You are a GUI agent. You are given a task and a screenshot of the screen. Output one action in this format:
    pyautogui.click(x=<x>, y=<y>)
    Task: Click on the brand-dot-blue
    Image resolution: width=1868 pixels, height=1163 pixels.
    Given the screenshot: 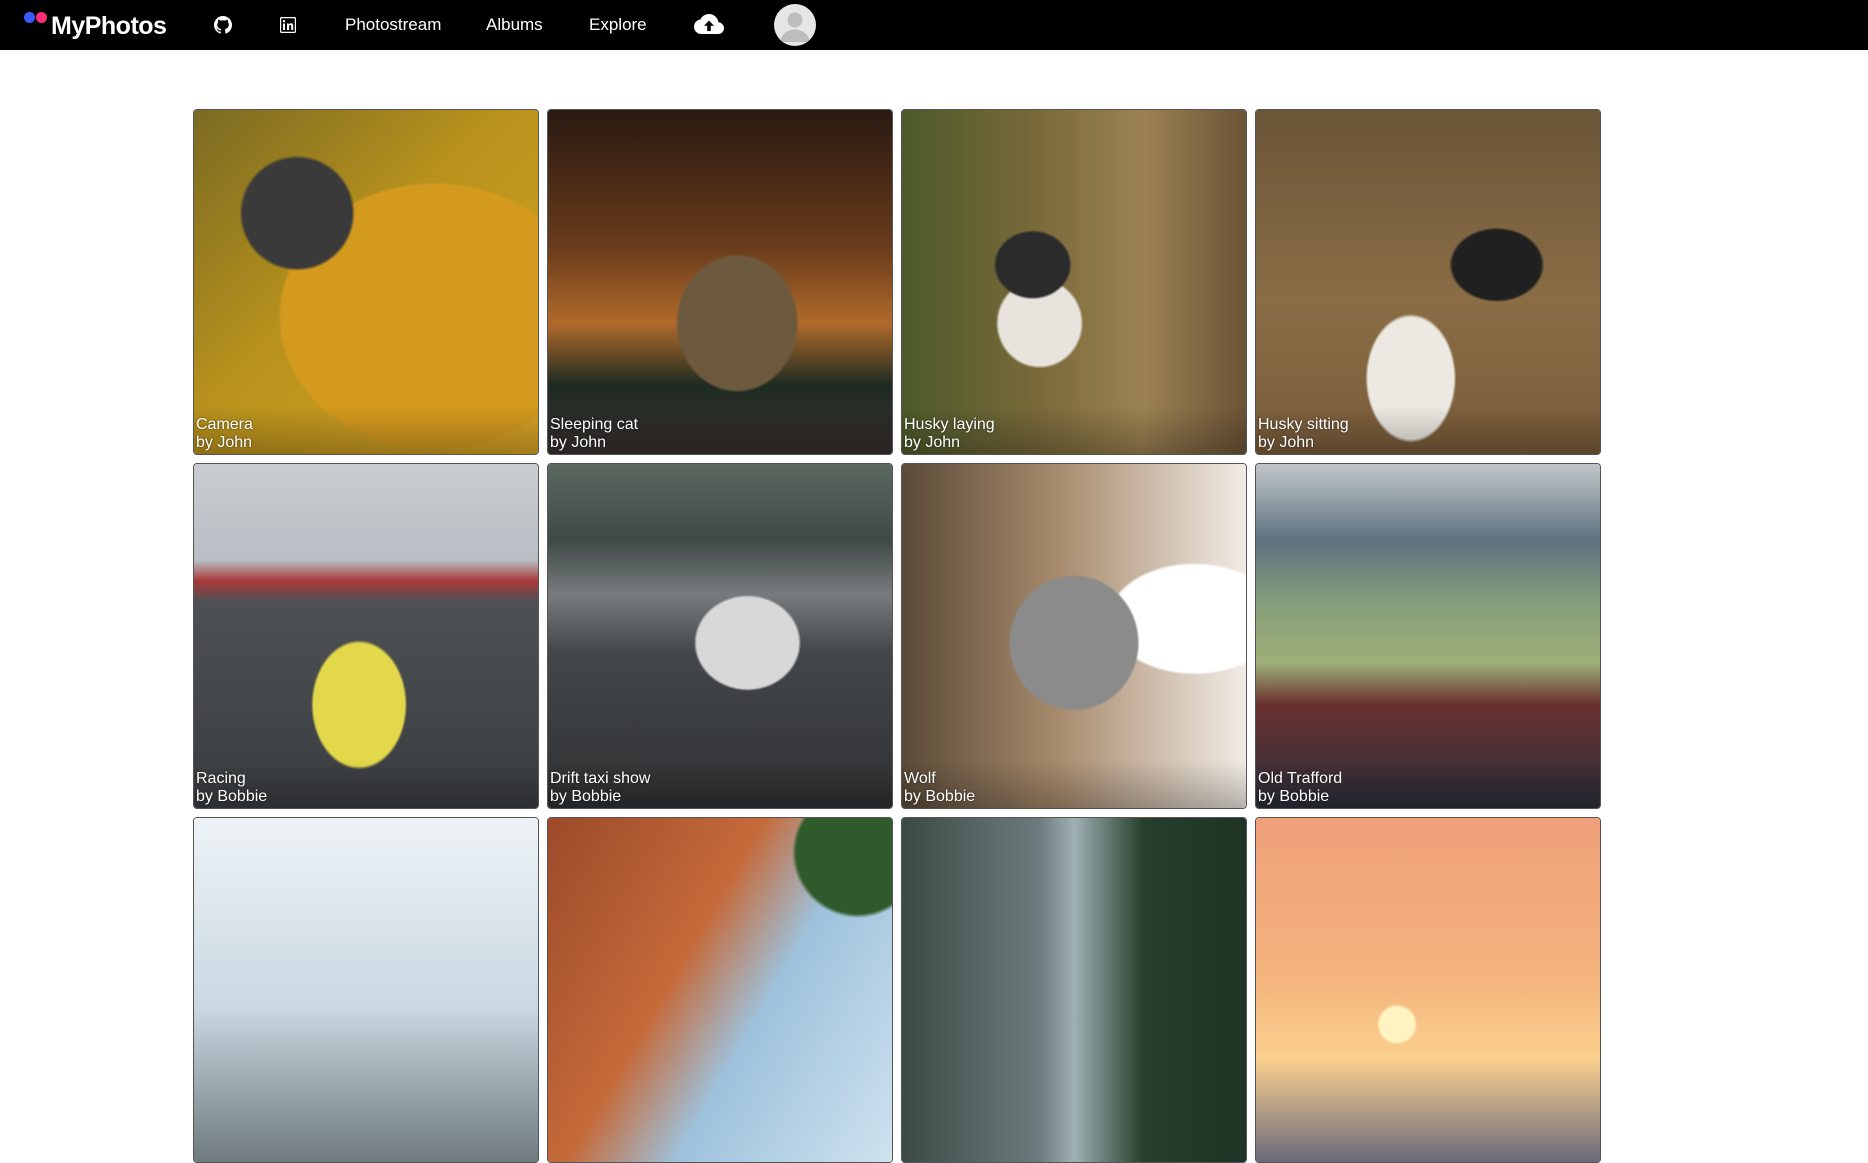 What is the action you would take?
    pyautogui.click(x=29, y=17)
    